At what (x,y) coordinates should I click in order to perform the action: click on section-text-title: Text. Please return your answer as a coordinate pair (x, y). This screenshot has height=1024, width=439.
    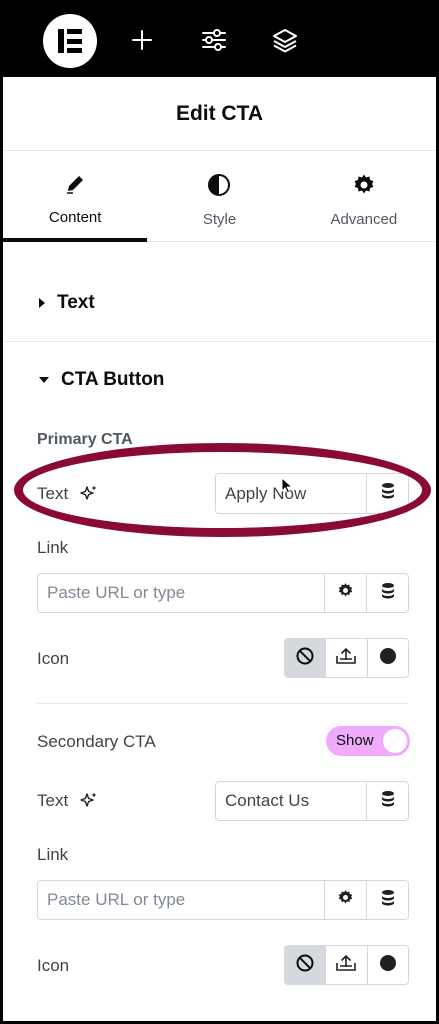
    Looking at the image, I should click on (76, 302).